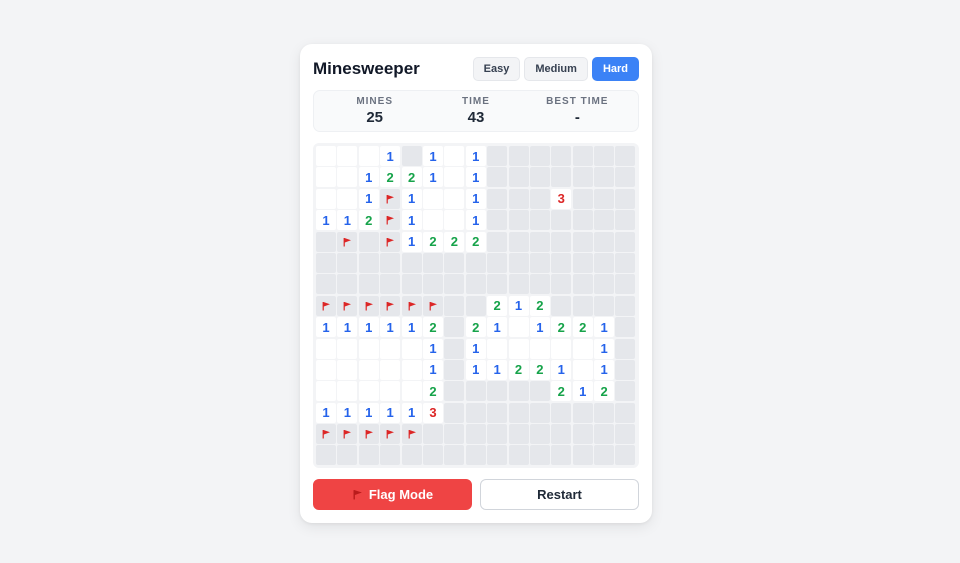  What do you see at coordinates (392, 494) in the screenshot?
I see `flag-mode-button: Flag Mode` at bounding box center [392, 494].